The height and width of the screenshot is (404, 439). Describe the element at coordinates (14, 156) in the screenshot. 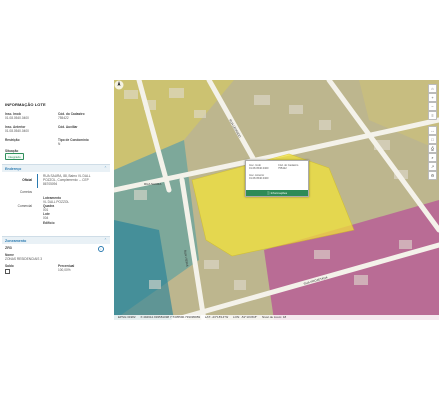

I see `situacao-badge: Integrado` at that location.